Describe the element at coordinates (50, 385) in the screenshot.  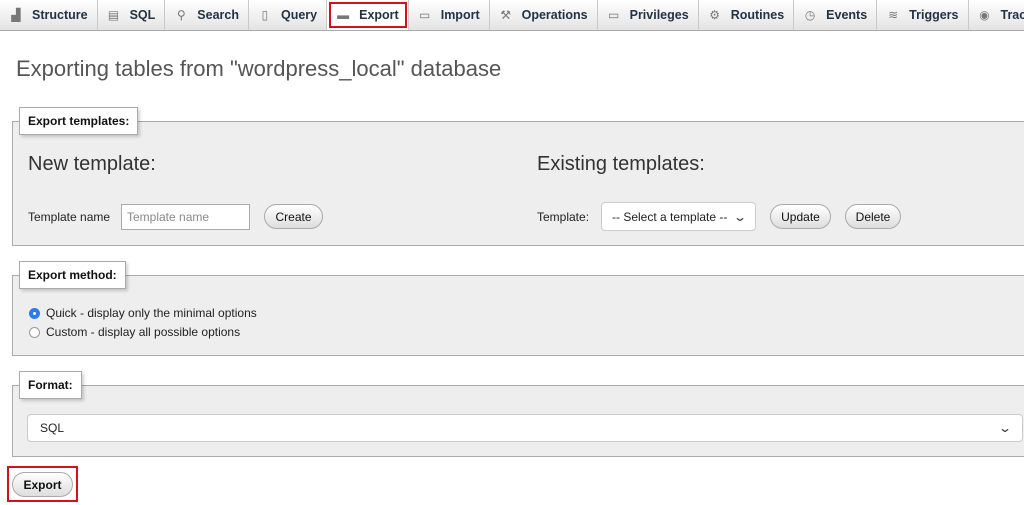
I see `format-legend: Format:` at that location.